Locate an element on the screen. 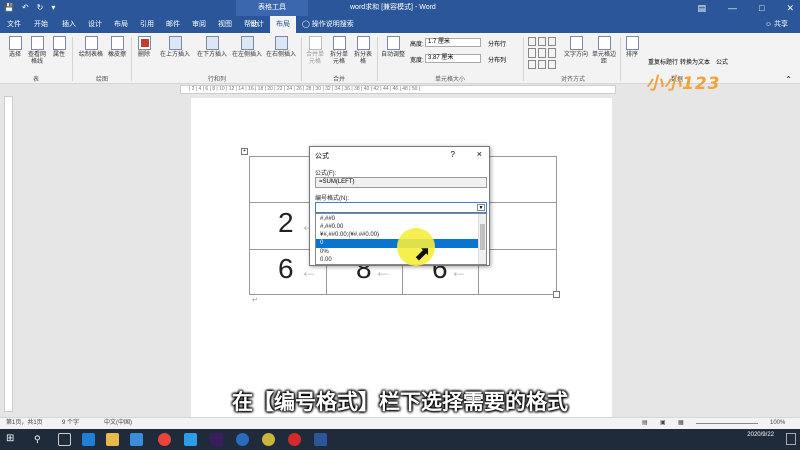 The height and width of the screenshot is (450, 800). undo-icon: ↶ is located at coordinates (25, 7).